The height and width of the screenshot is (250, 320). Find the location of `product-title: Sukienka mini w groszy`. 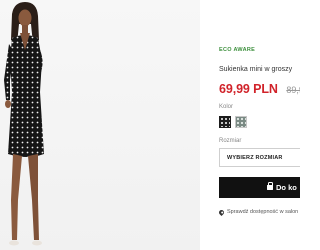

product-title: Sukienka mini w groszy is located at coordinates (256, 69).